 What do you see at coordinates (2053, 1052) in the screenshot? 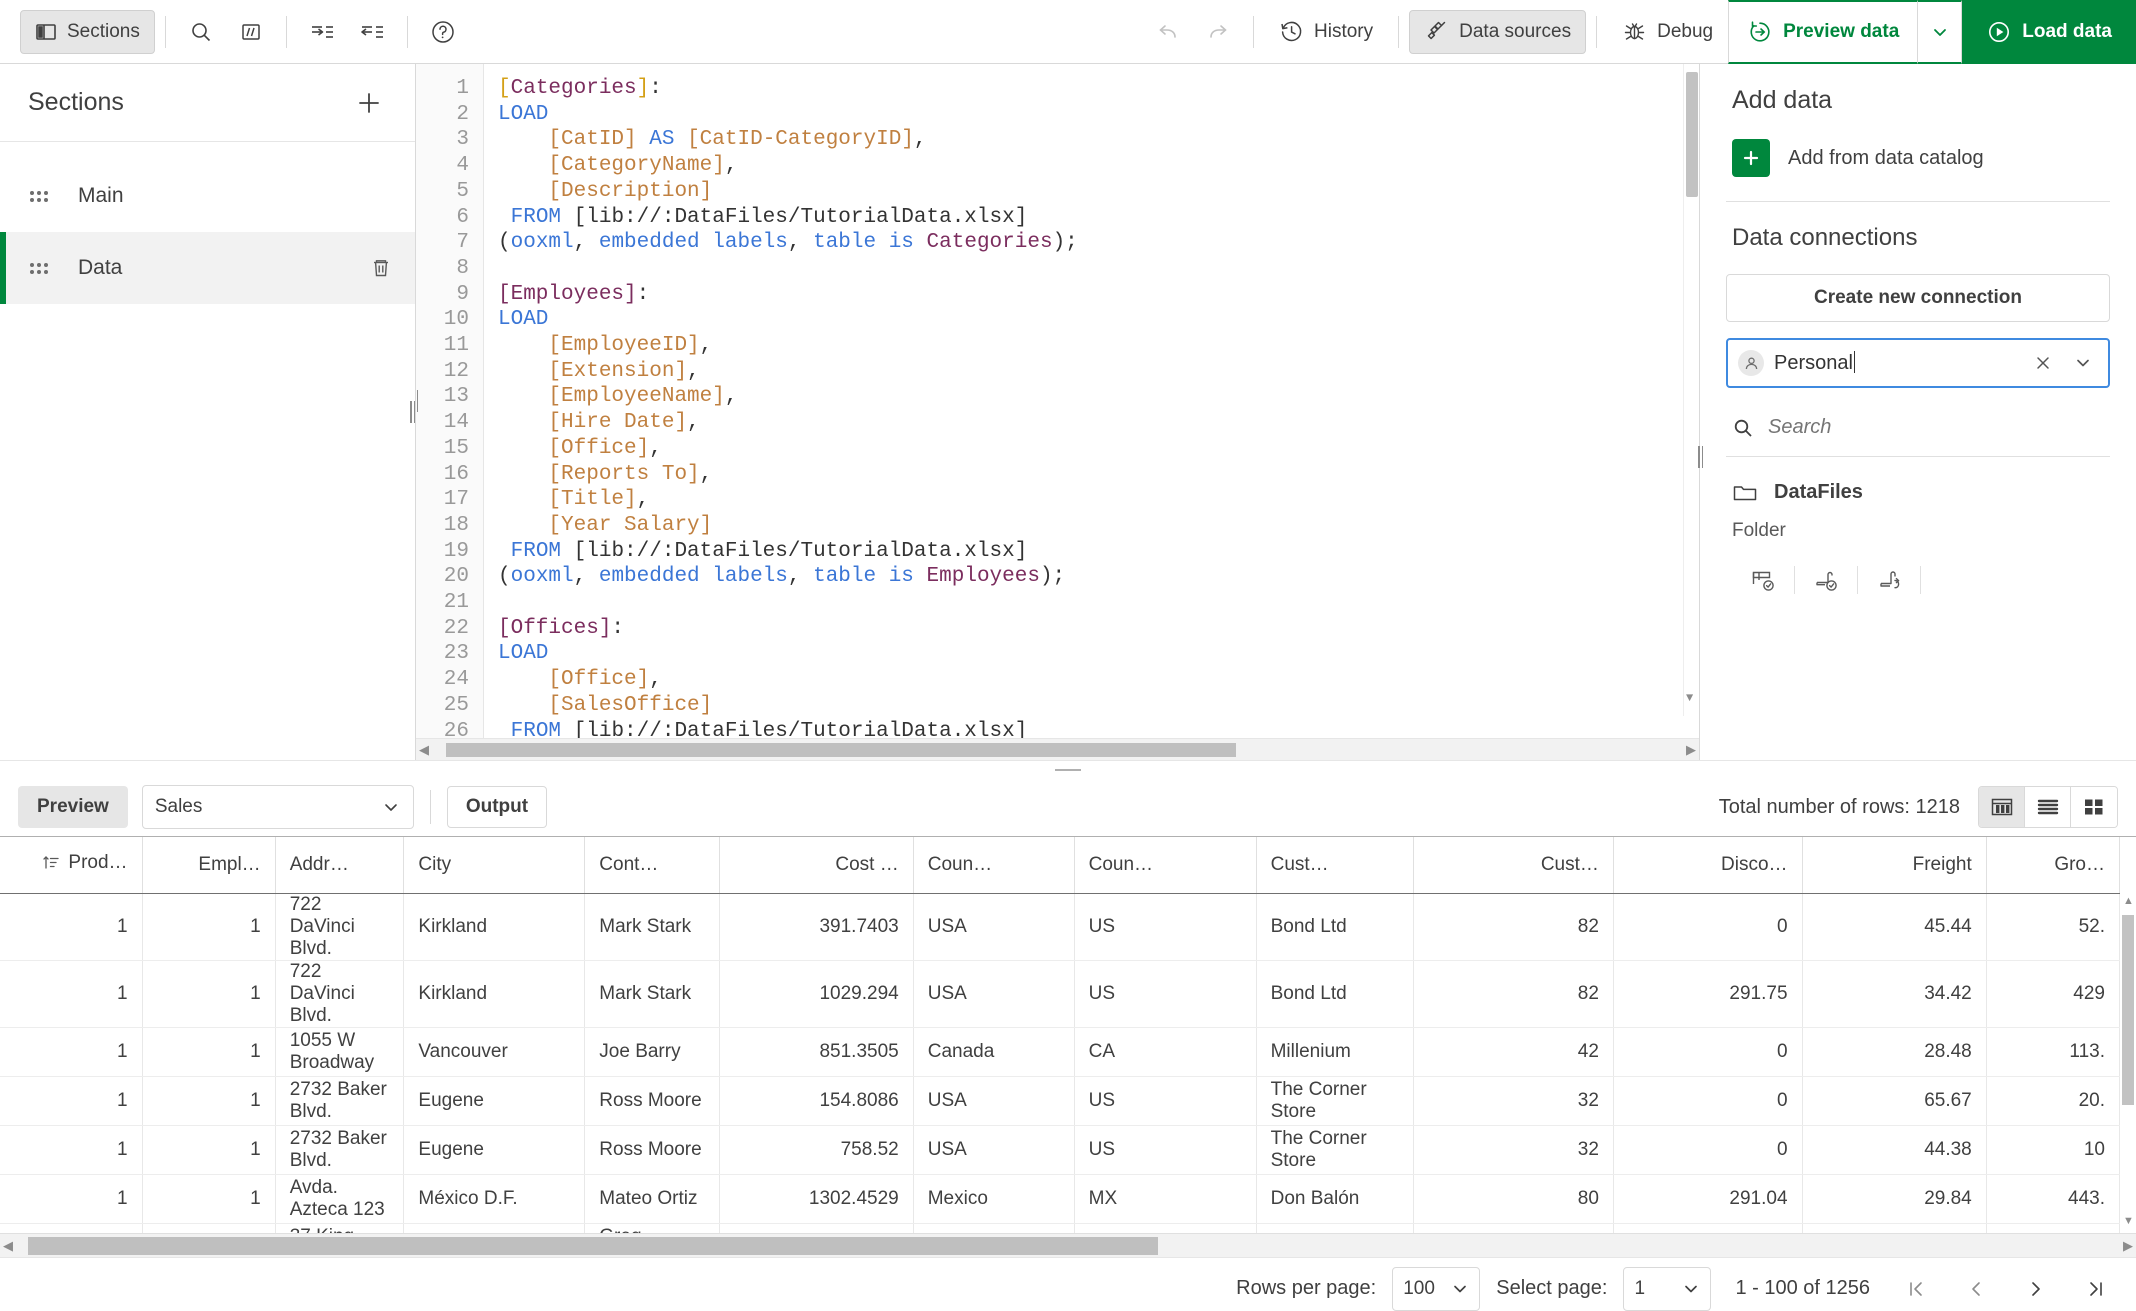
I see `table-cell: 113.` at bounding box center [2053, 1052].